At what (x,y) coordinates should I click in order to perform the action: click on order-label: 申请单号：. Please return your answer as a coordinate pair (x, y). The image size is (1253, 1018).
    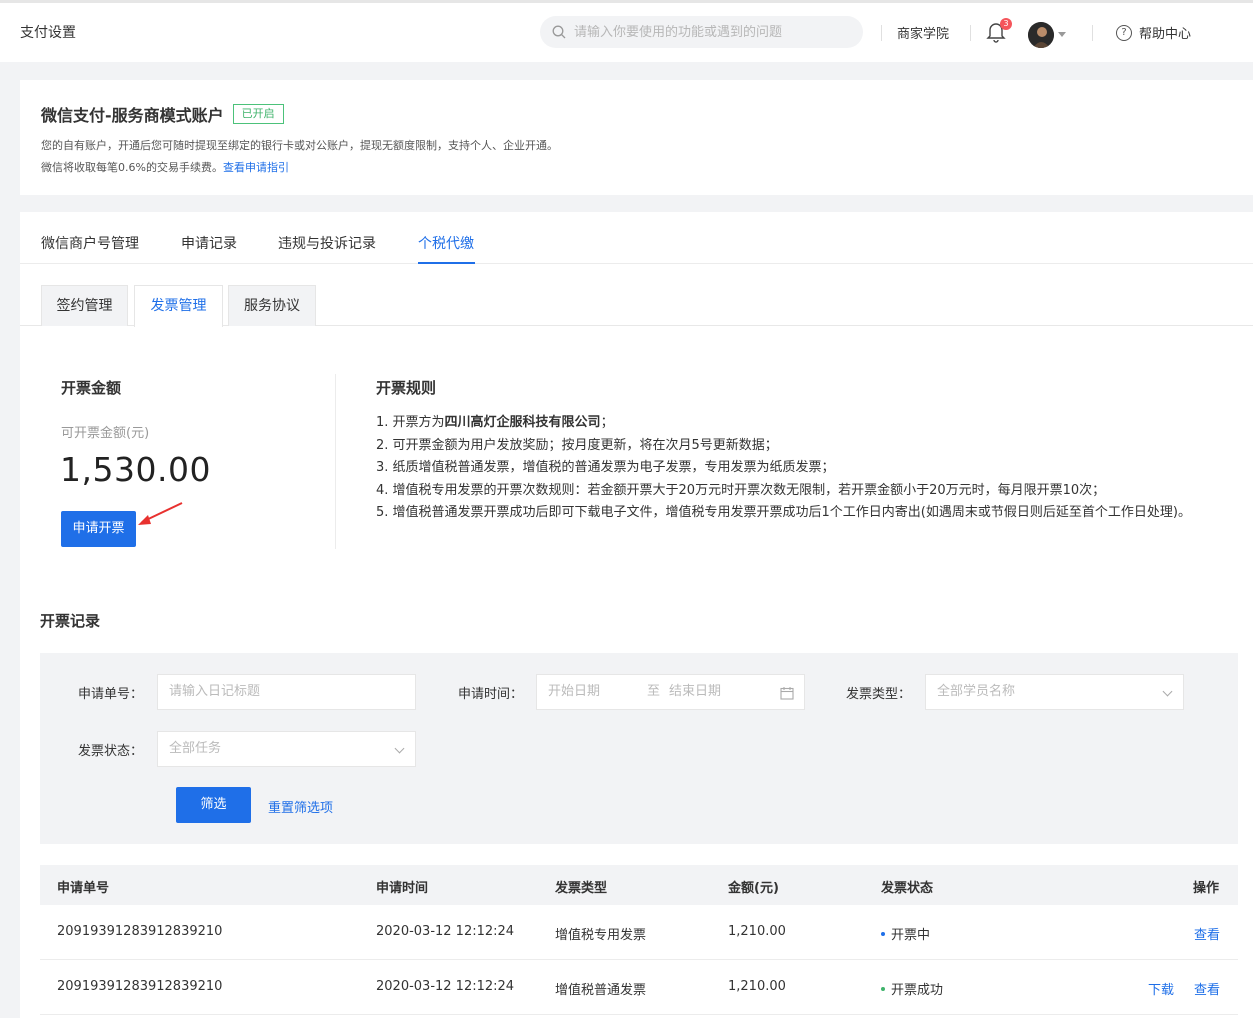
    Looking at the image, I should click on (111, 694).